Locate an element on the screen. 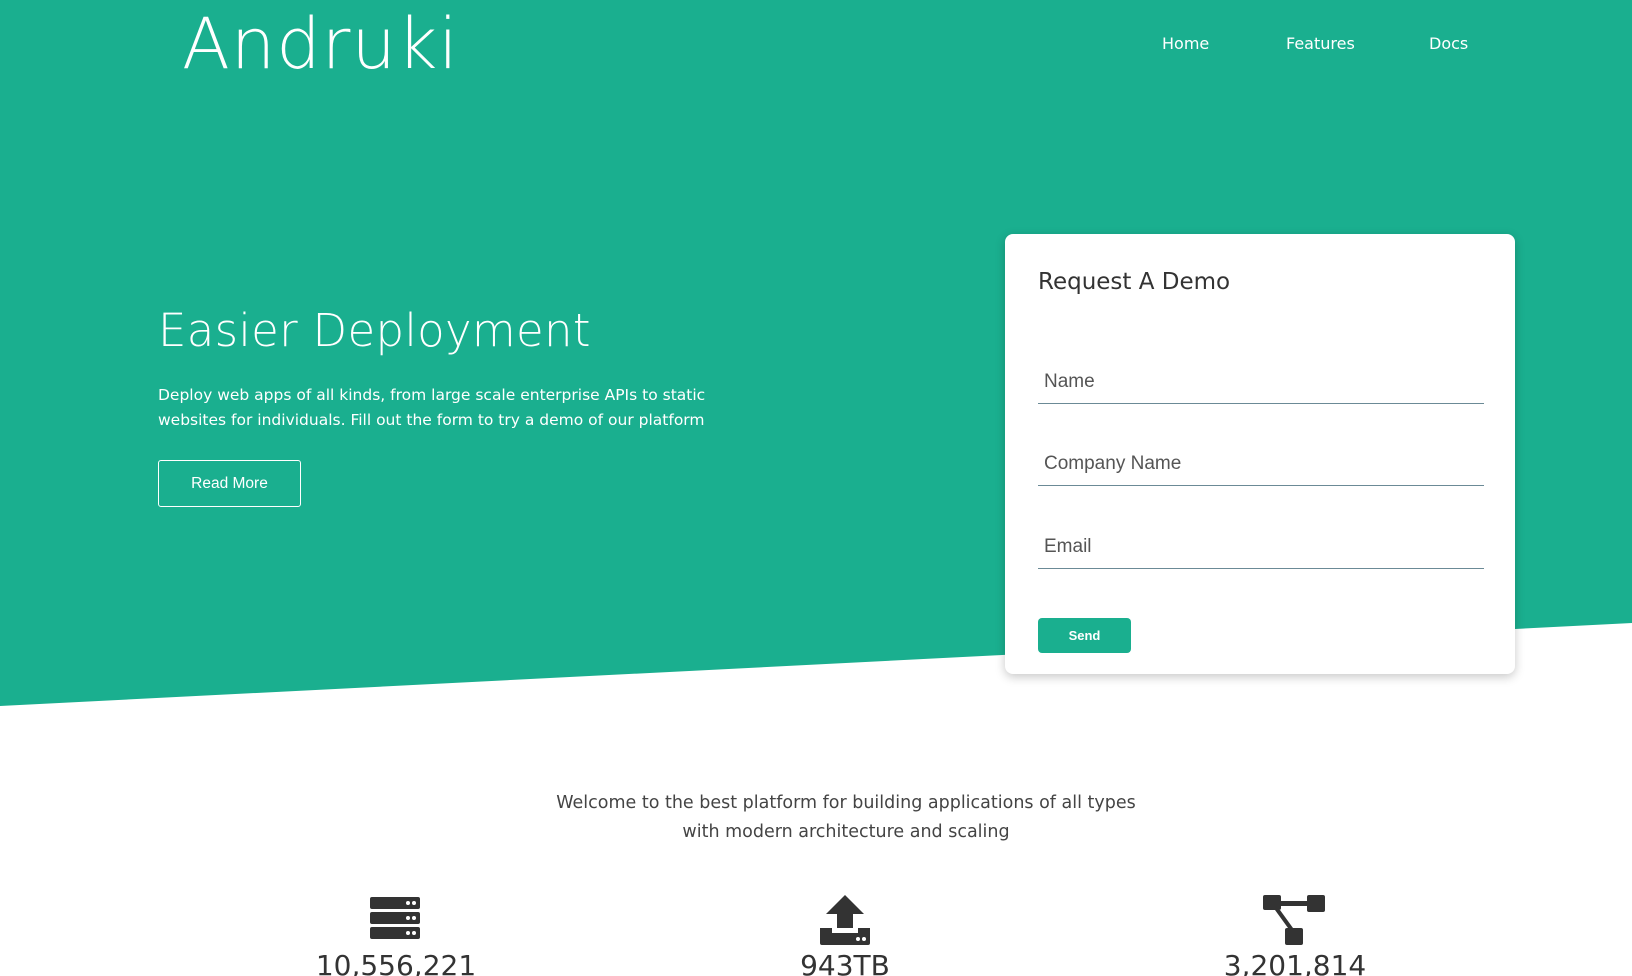  demo-form-title: Request A Demo is located at coordinates (1134, 282).